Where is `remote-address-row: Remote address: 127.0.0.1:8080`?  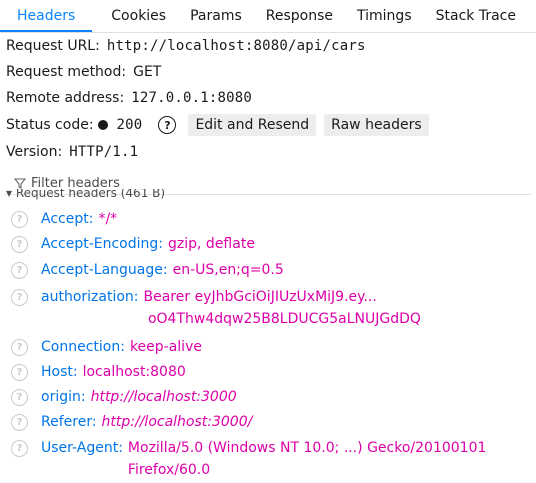 remote-address-row: Remote address: 127.0.0.1:8080 is located at coordinates (270, 98).